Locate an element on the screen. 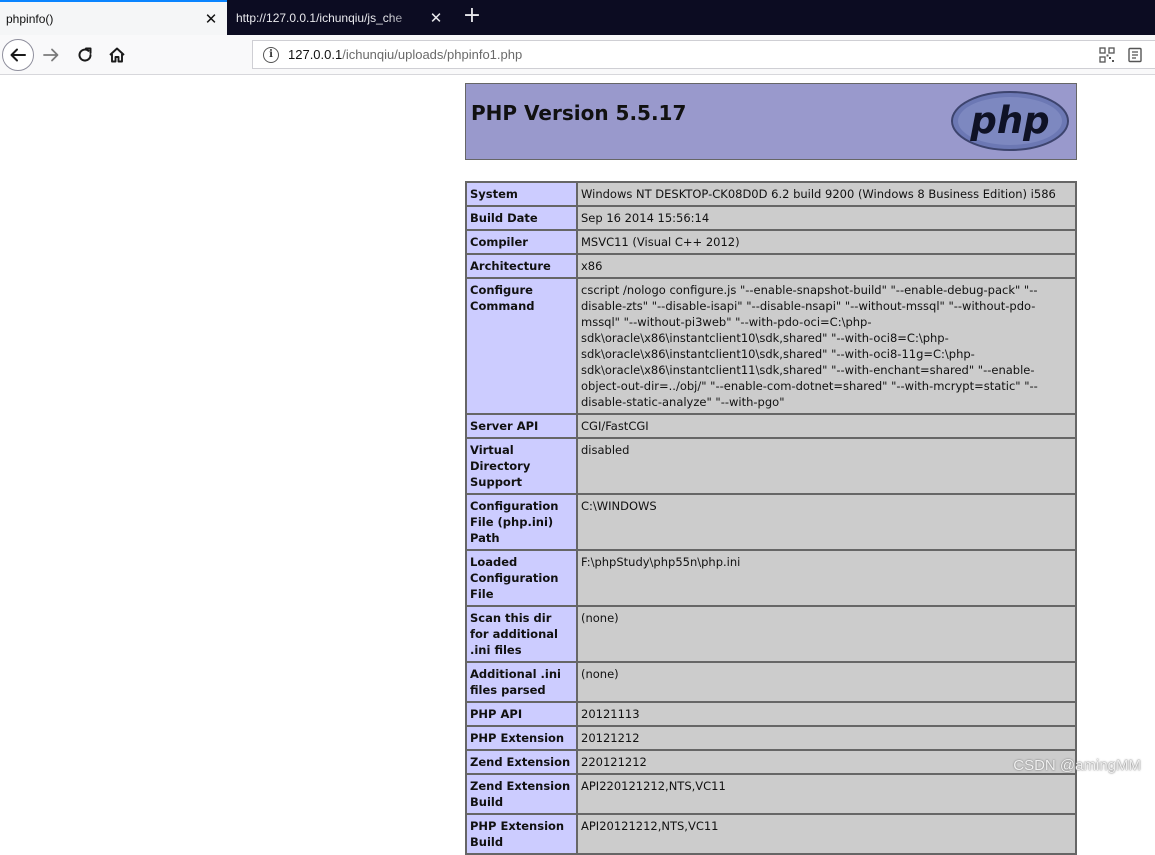 The width and height of the screenshot is (1155, 855). watermark: CSDN @amingMM is located at coordinates (1077, 765).